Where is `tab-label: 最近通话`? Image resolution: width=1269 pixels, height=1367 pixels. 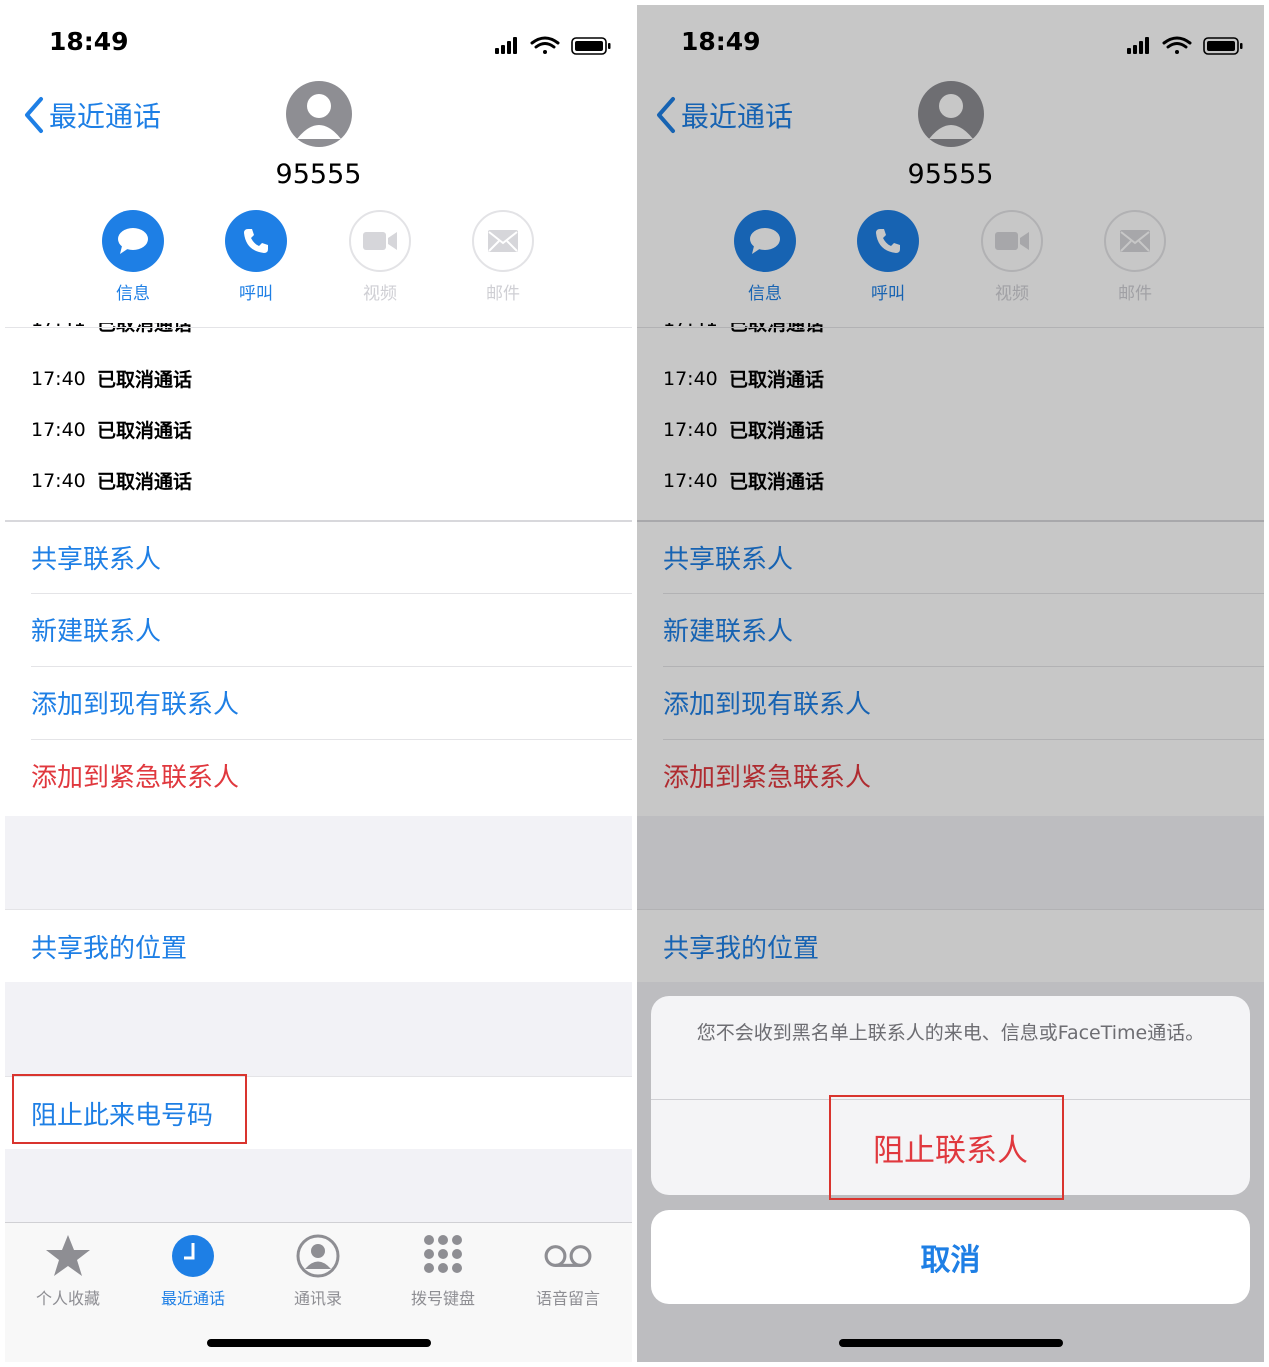
tab-label: 最近通话 is located at coordinates (192, 1298).